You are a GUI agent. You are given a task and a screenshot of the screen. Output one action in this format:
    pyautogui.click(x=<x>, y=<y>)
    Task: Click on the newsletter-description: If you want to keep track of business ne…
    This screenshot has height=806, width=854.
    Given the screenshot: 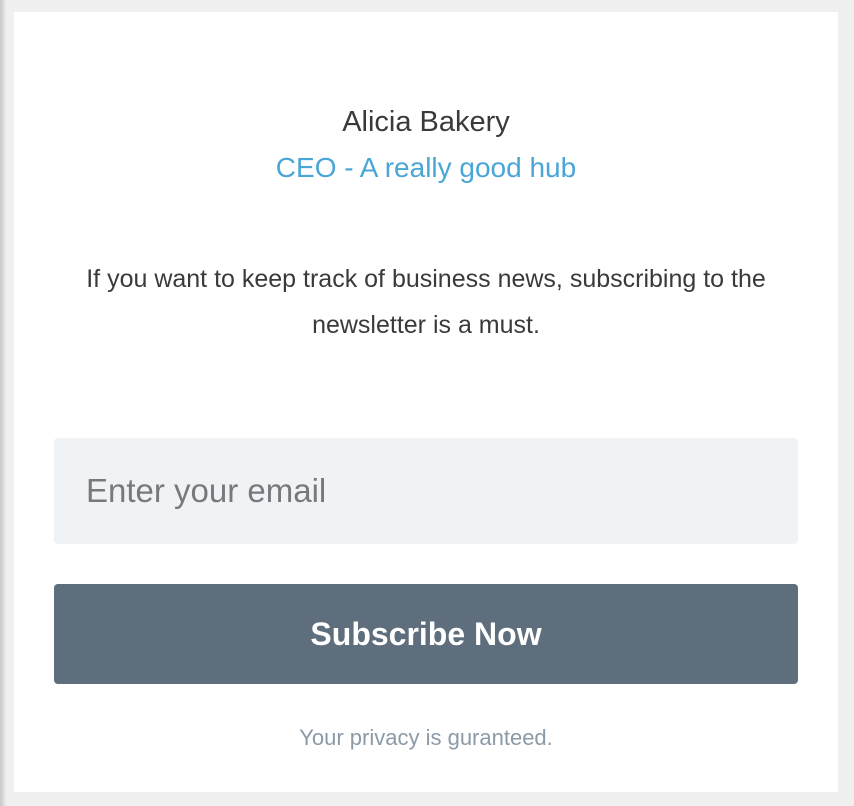 What is the action you would take?
    pyautogui.click(x=426, y=302)
    